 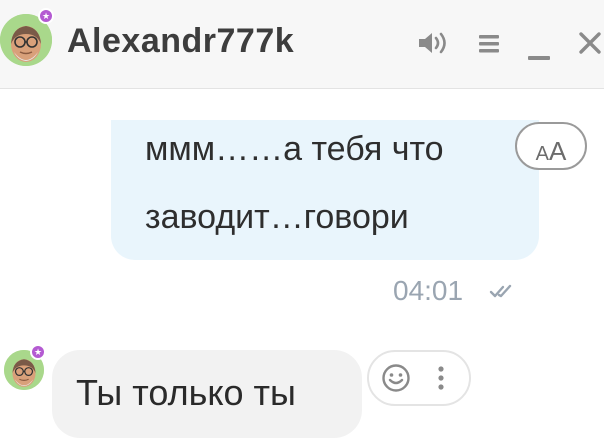 What do you see at coordinates (428, 290) in the screenshot?
I see `message-time: 04:01` at bounding box center [428, 290].